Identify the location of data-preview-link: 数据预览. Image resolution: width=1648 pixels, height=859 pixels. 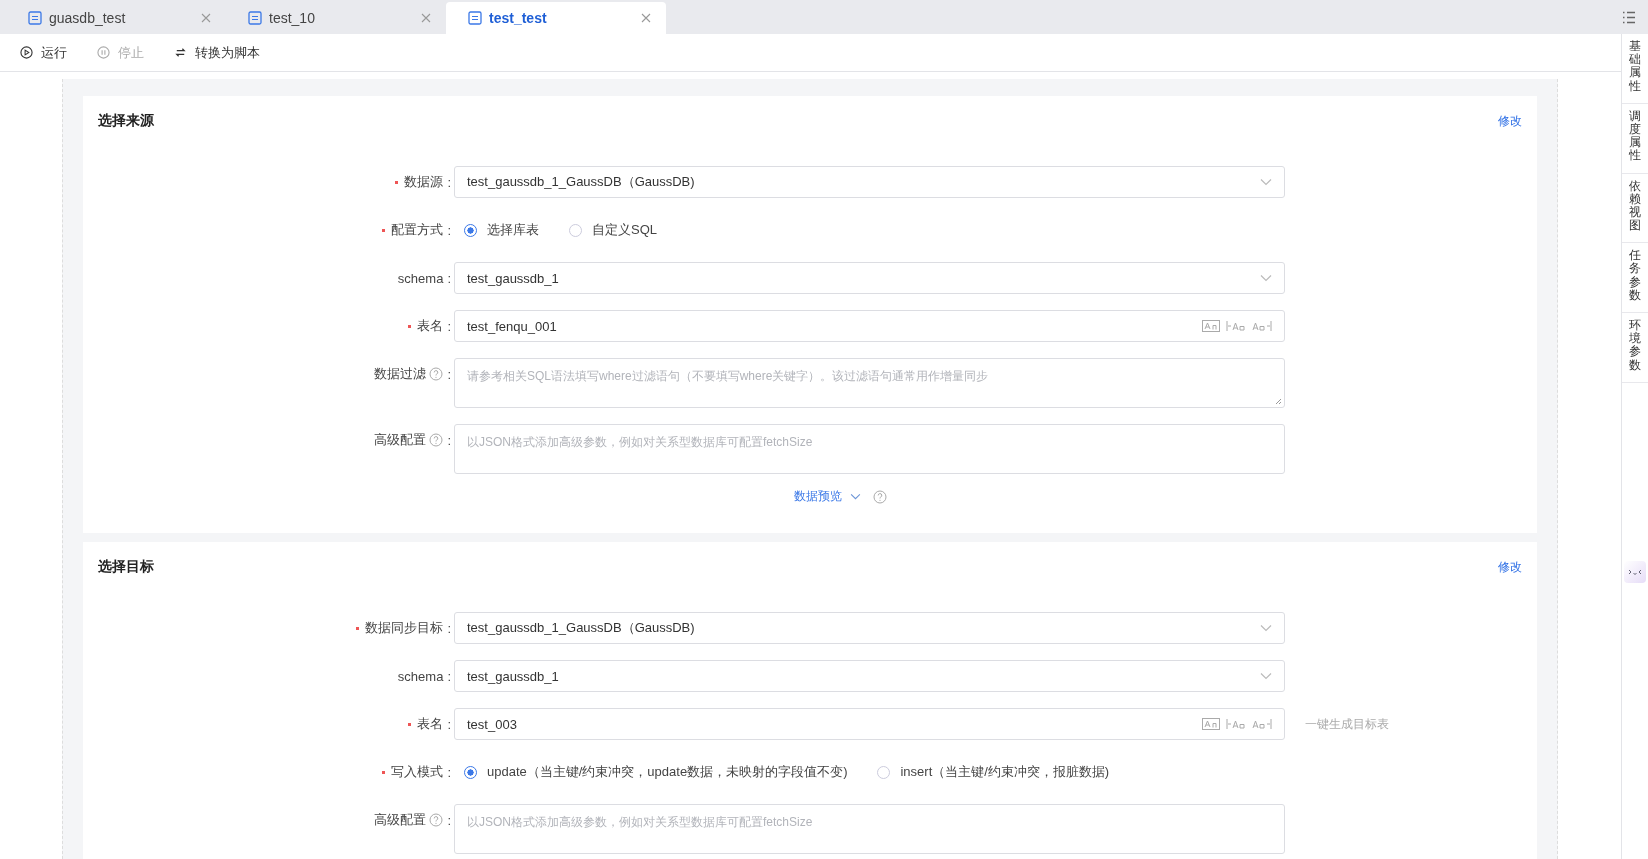
(827, 496).